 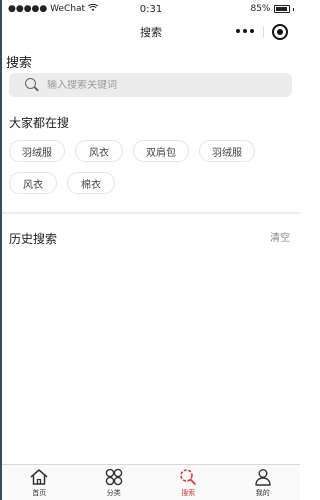 What do you see at coordinates (280, 32) in the screenshot?
I see `target-icon` at bounding box center [280, 32].